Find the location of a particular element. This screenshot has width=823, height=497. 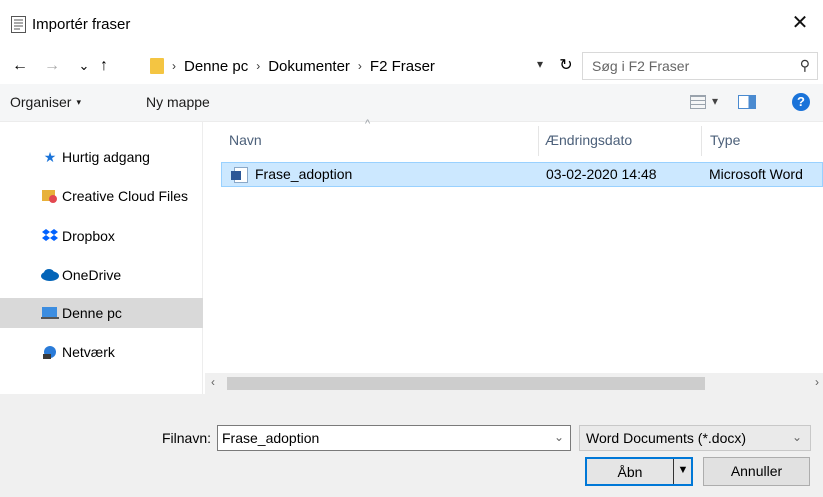

forward-arrow-icon: → is located at coordinates (52, 66).